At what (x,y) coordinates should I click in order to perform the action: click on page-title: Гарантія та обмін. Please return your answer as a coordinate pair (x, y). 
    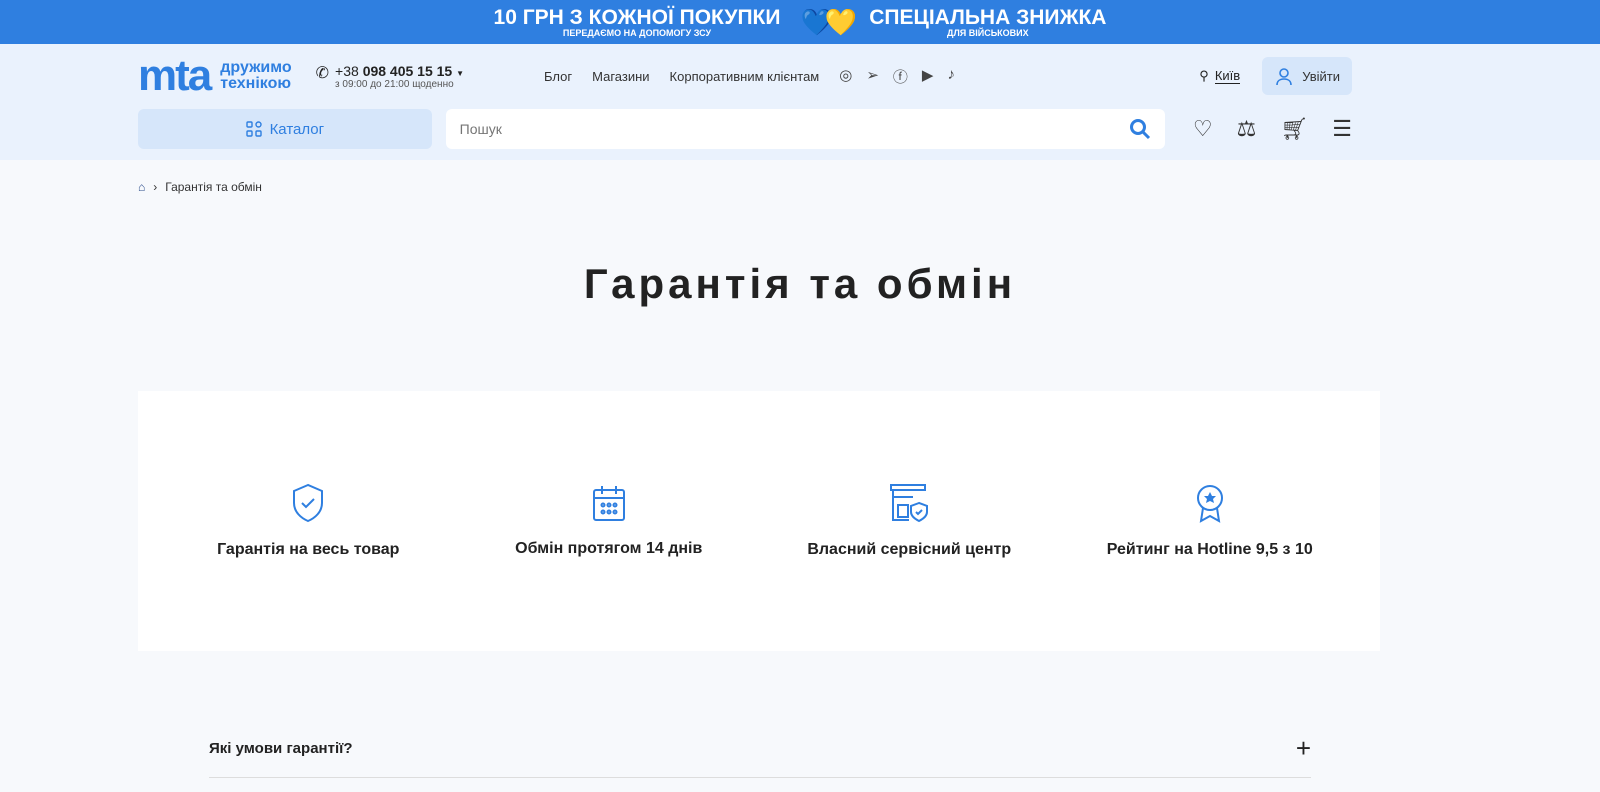
    Looking at the image, I should click on (800, 283).